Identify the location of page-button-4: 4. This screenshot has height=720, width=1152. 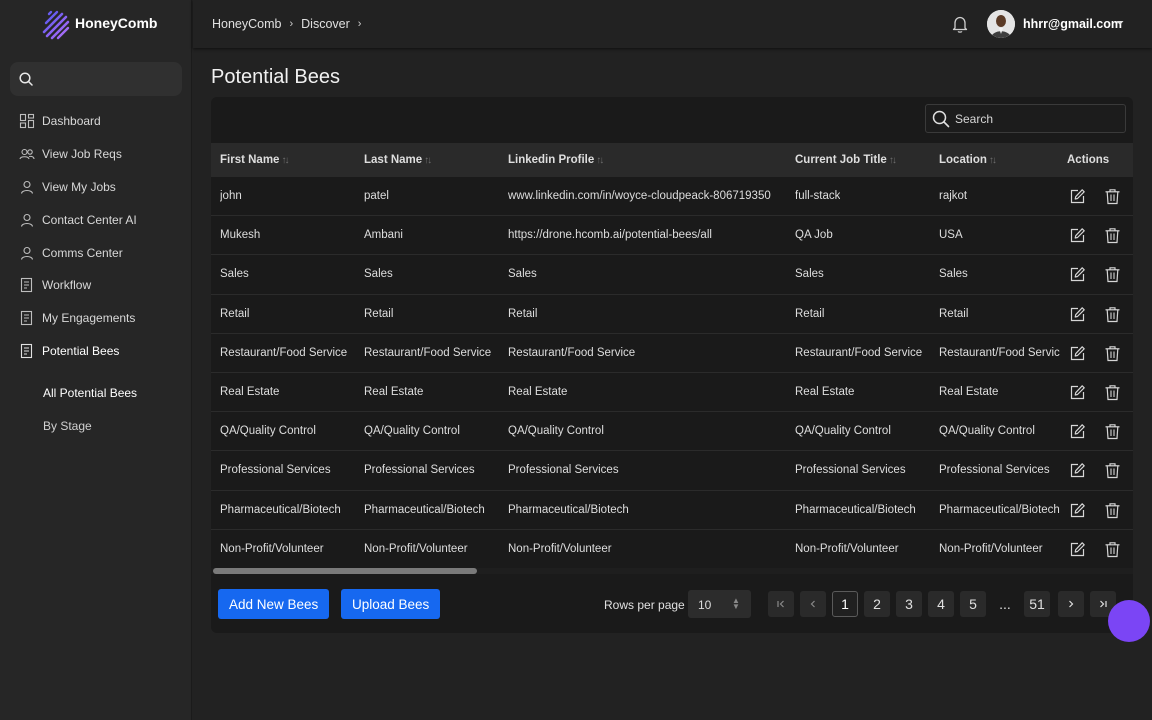
(941, 604).